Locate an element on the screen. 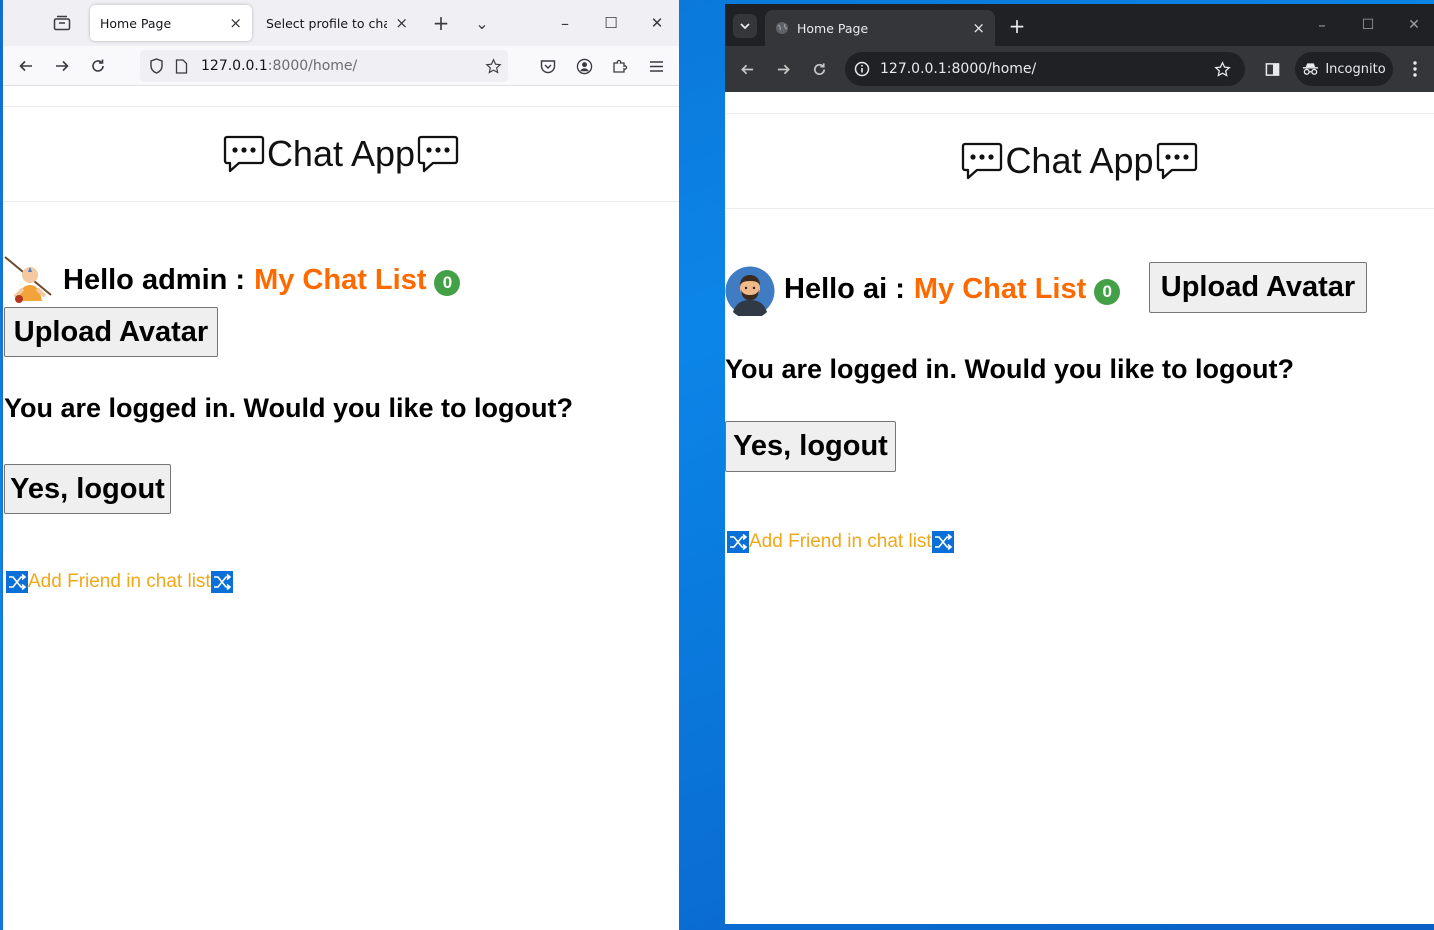 The width and height of the screenshot is (1434, 930). incognito-label: Incognito is located at coordinates (1355, 69).